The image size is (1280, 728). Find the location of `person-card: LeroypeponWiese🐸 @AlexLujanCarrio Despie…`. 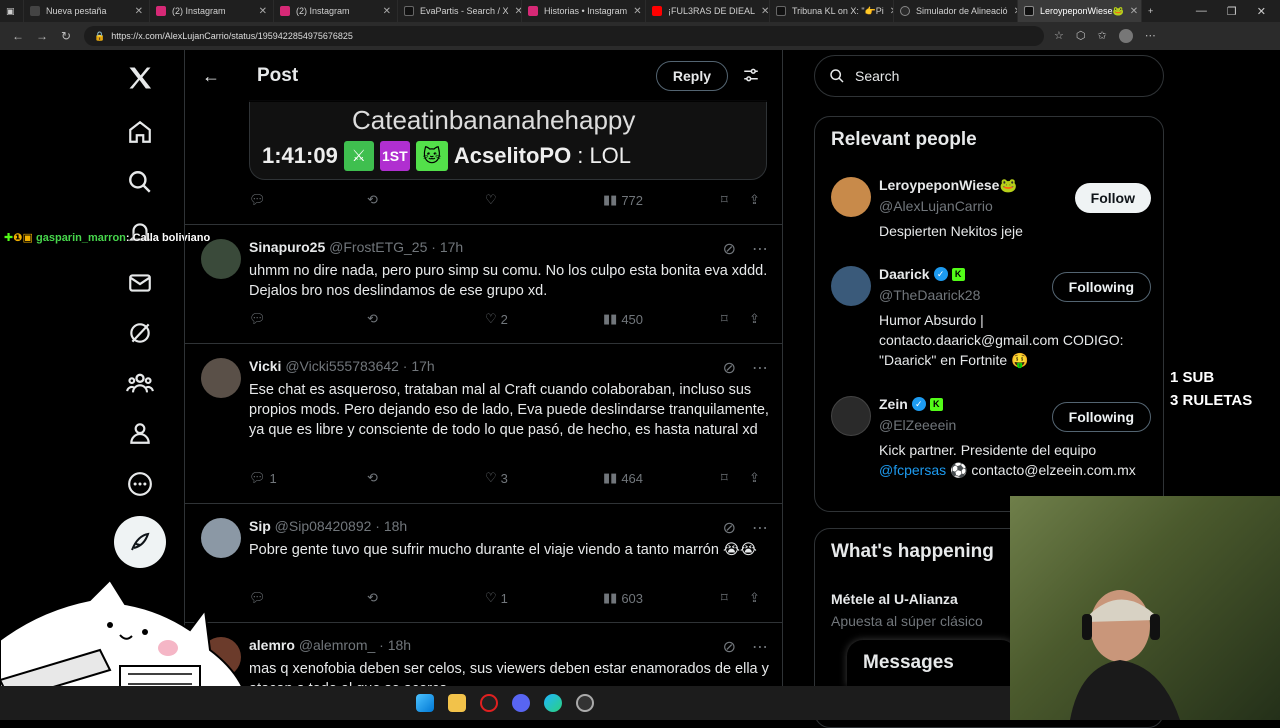

person-card: LeroypeponWiese🐸 @AlexLujanCarrio Despie… is located at coordinates (991, 212).